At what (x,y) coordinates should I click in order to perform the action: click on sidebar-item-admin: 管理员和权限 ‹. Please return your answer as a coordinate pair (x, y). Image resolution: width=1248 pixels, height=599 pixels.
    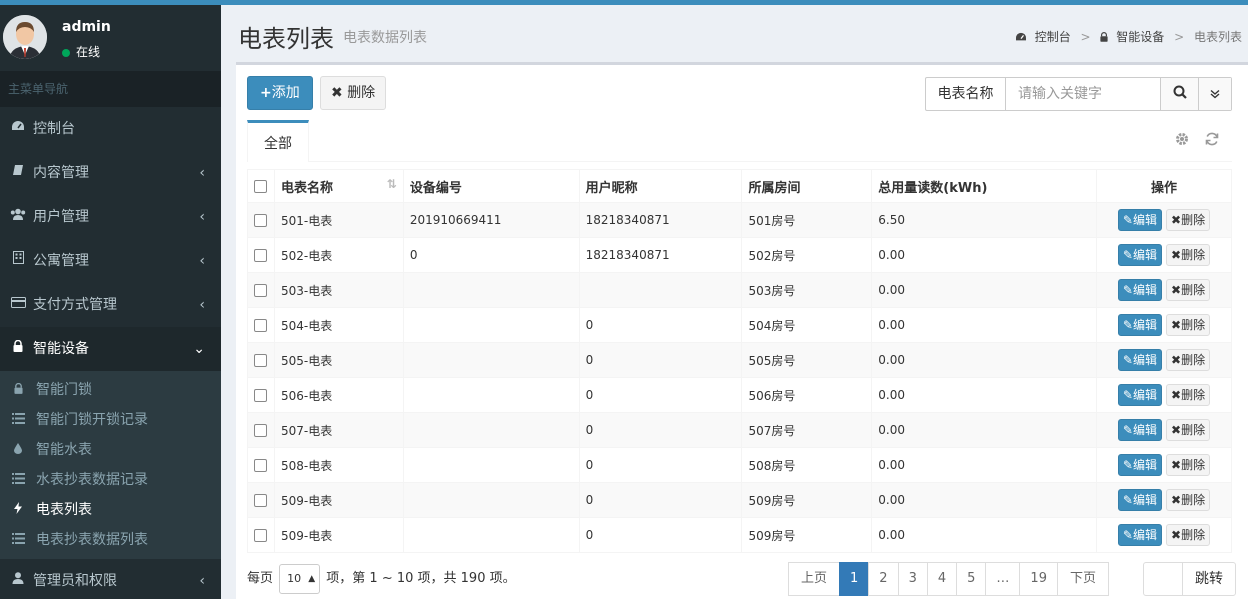
    Looking at the image, I should click on (110, 579).